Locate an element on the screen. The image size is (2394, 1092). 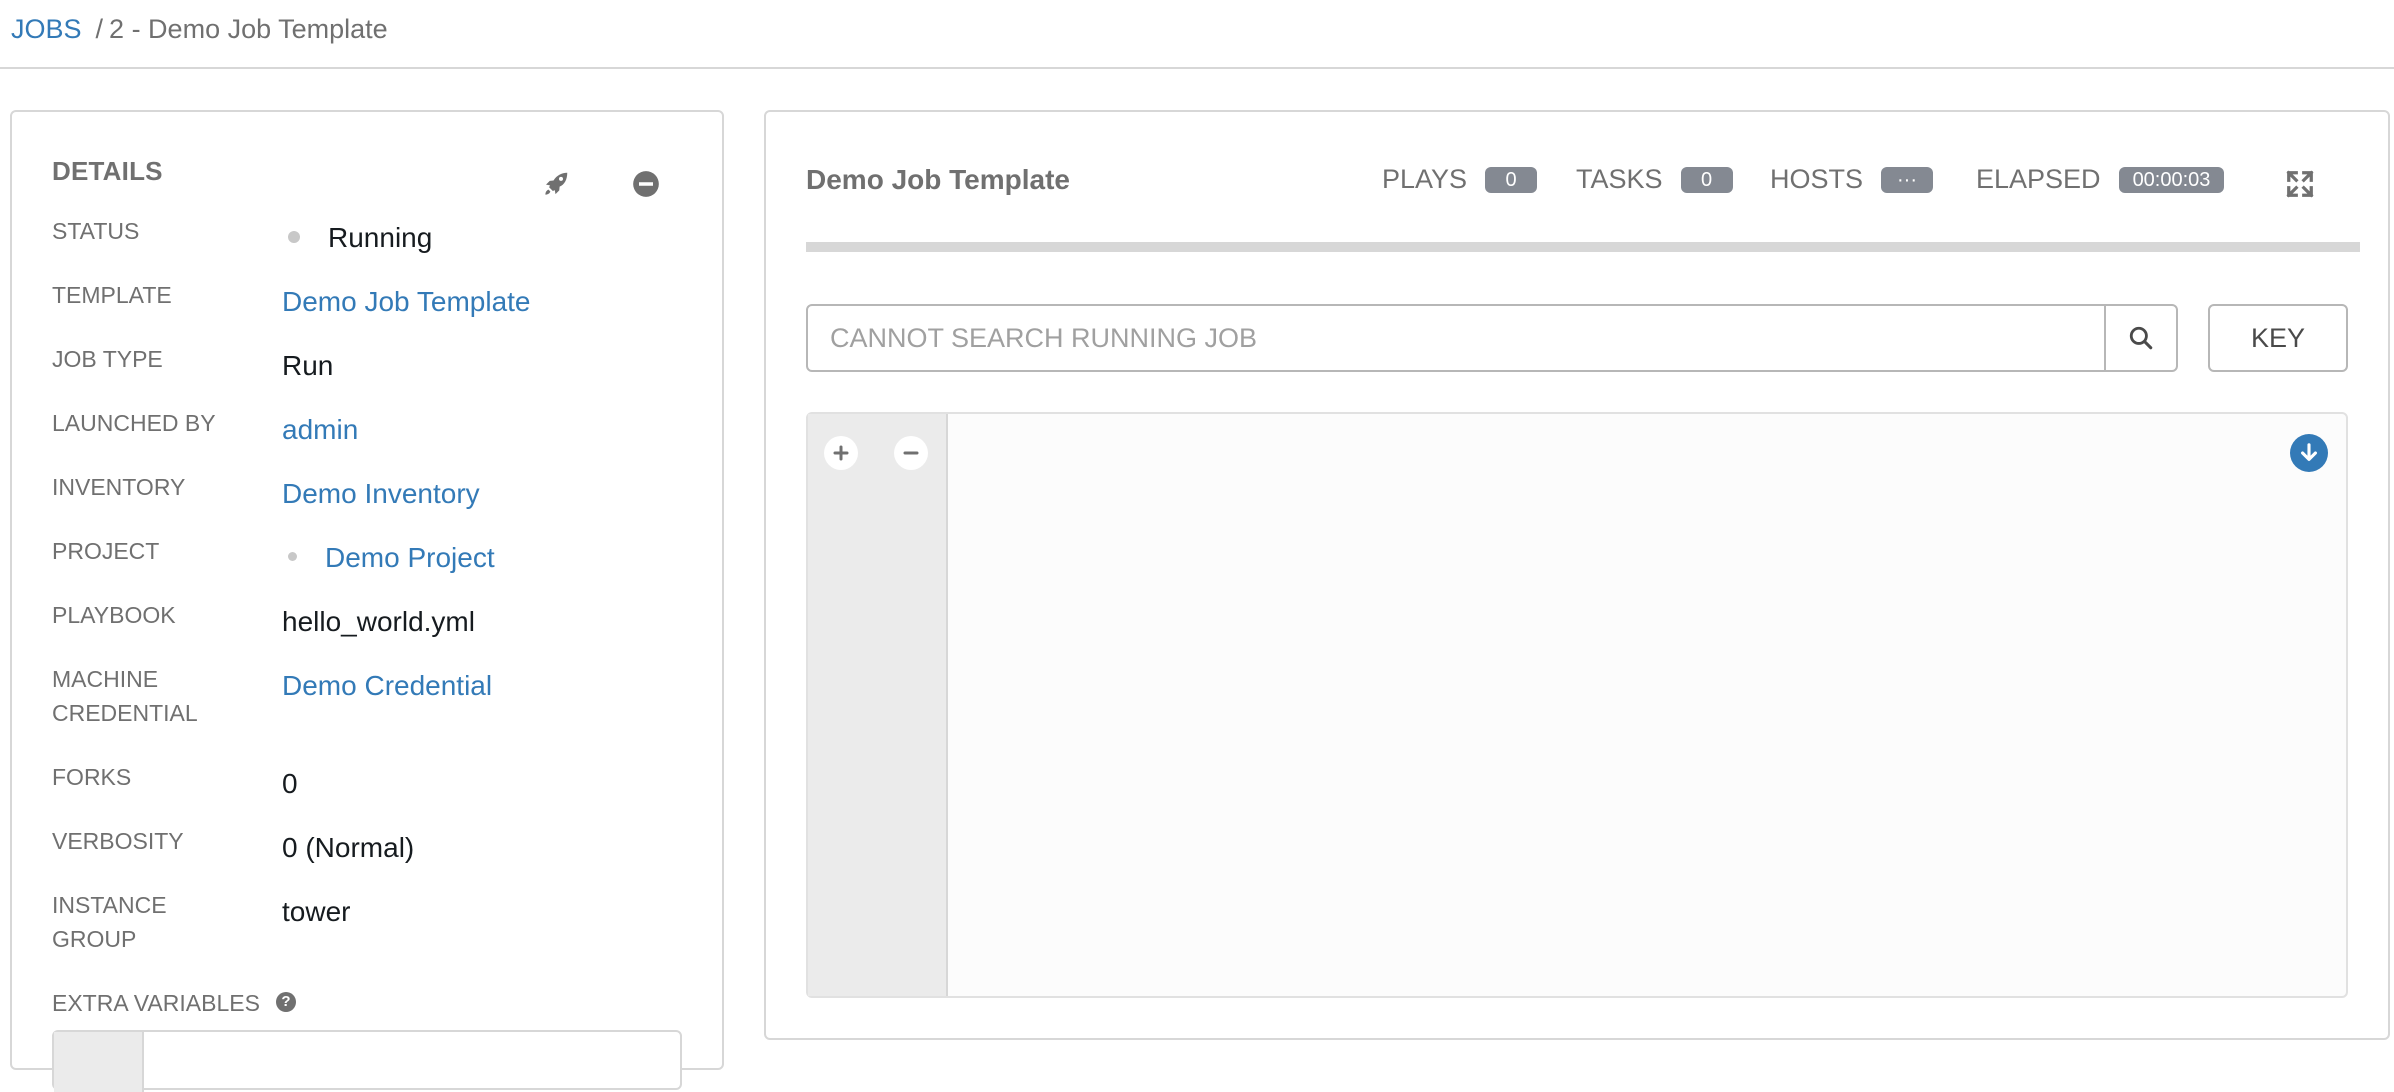
status-value: Running is located at coordinates (357, 238).